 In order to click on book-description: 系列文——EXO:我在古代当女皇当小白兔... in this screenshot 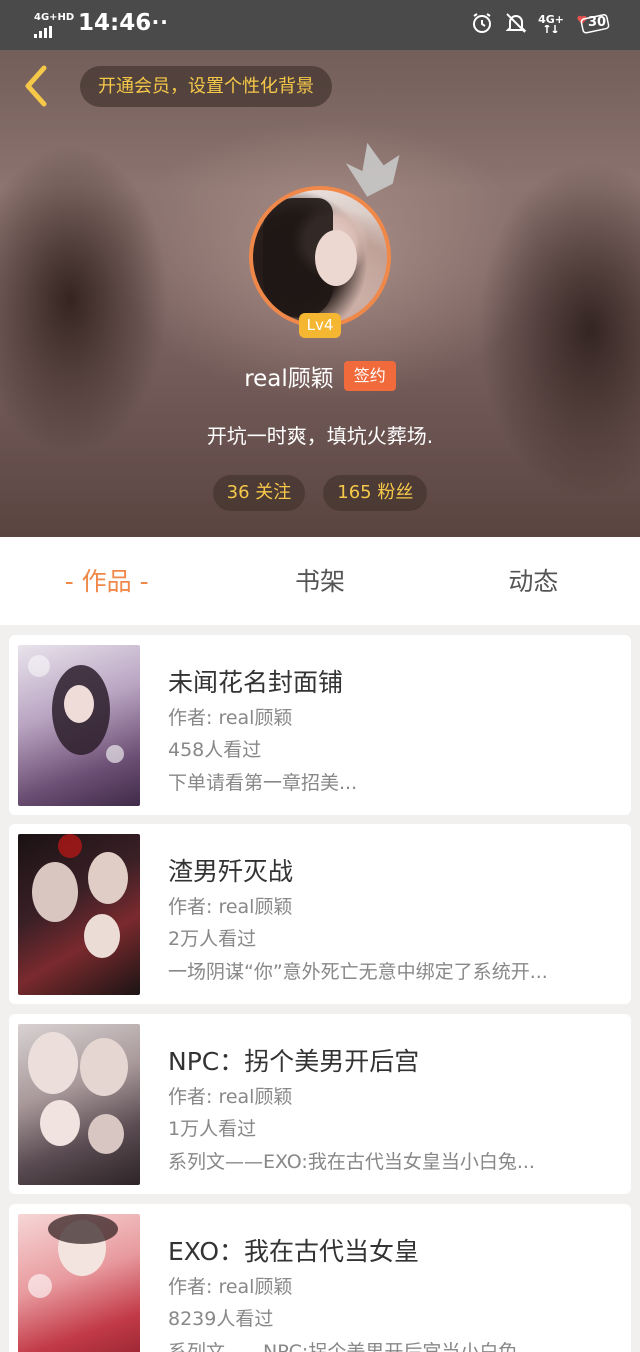, I will do `click(351, 1162)`.